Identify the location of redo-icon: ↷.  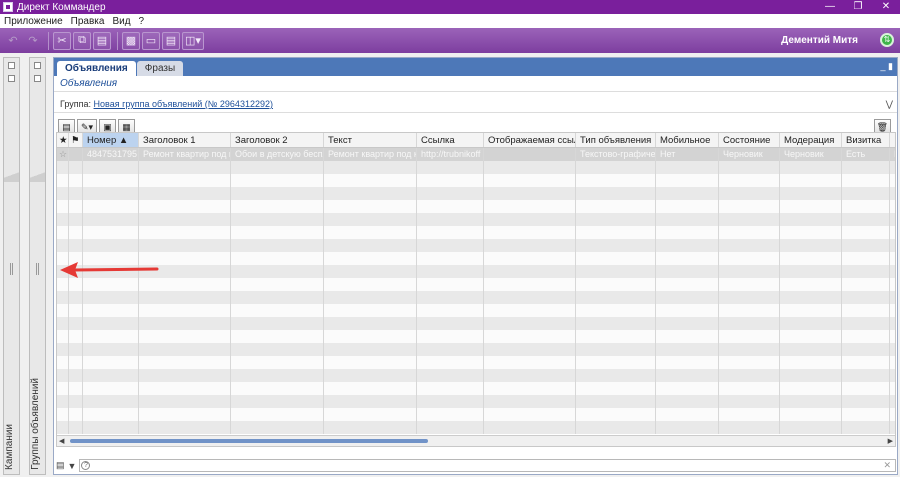
(33, 41).